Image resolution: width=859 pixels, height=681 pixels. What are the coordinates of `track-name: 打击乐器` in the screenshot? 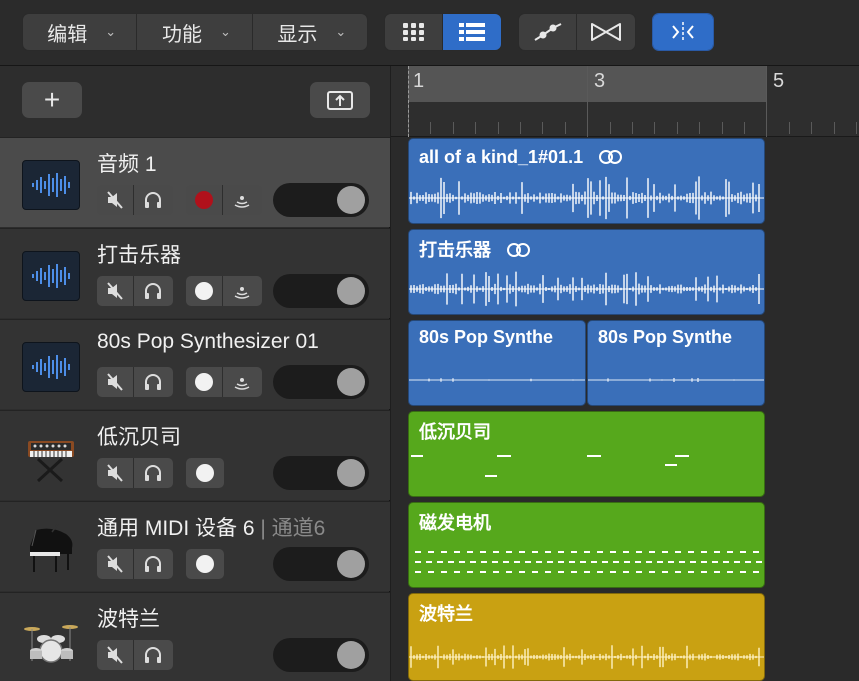 It's located at (139, 254).